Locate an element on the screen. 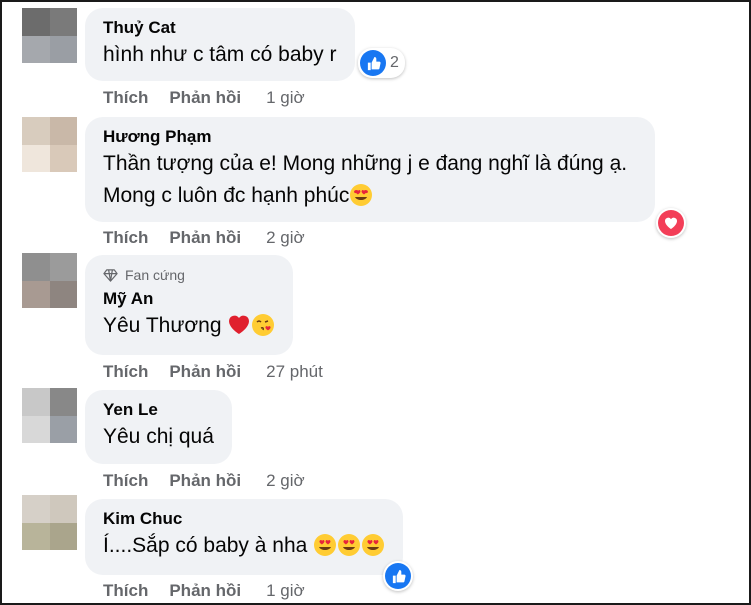 The width and height of the screenshot is (751, 605). comment-author: Thuỷ Cat is located at coordinates (220, 28).